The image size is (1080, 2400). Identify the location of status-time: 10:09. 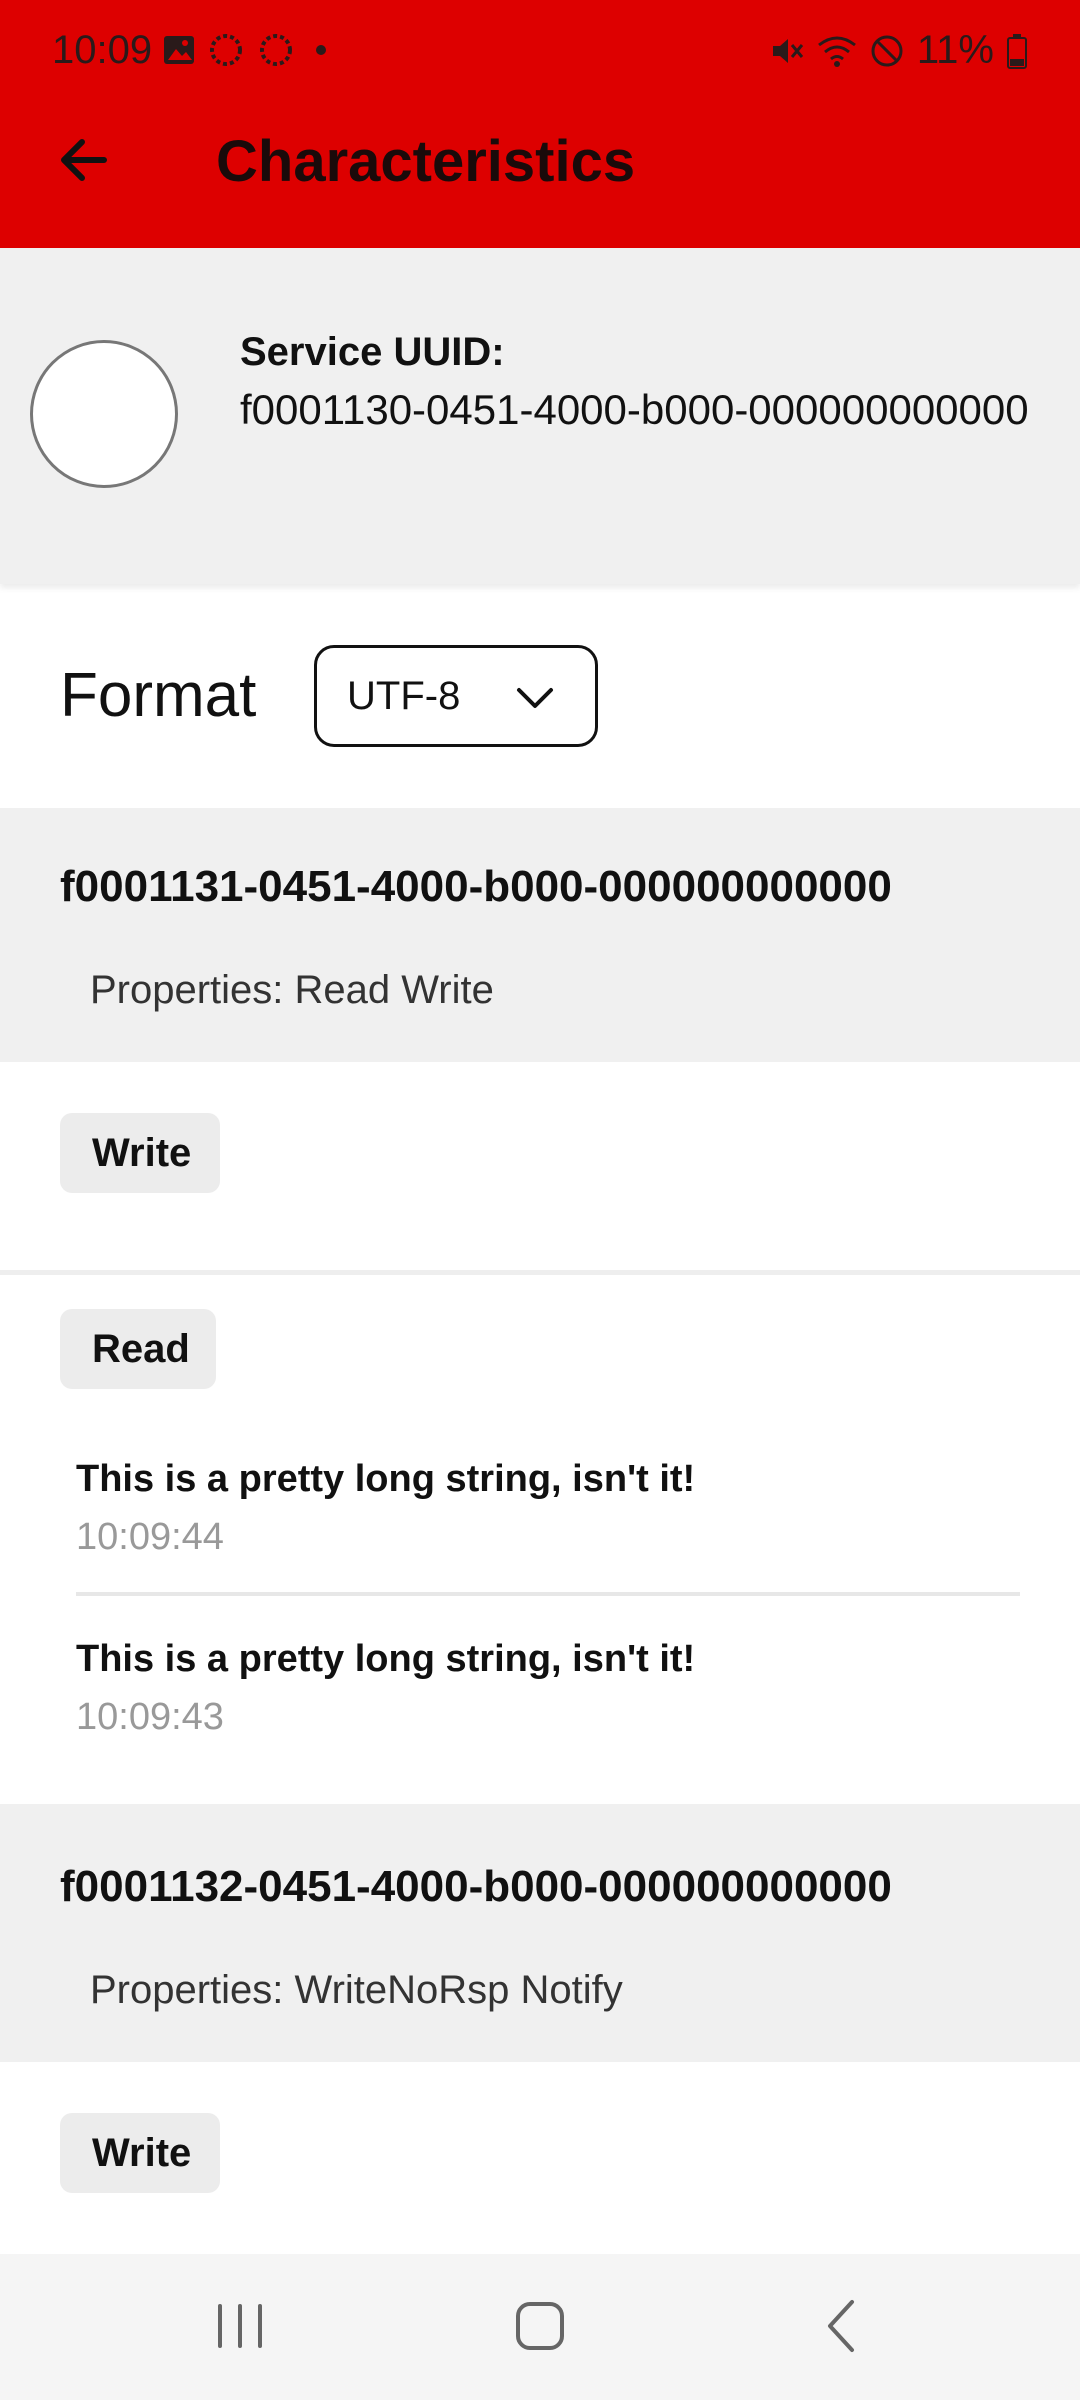
(102, 50).